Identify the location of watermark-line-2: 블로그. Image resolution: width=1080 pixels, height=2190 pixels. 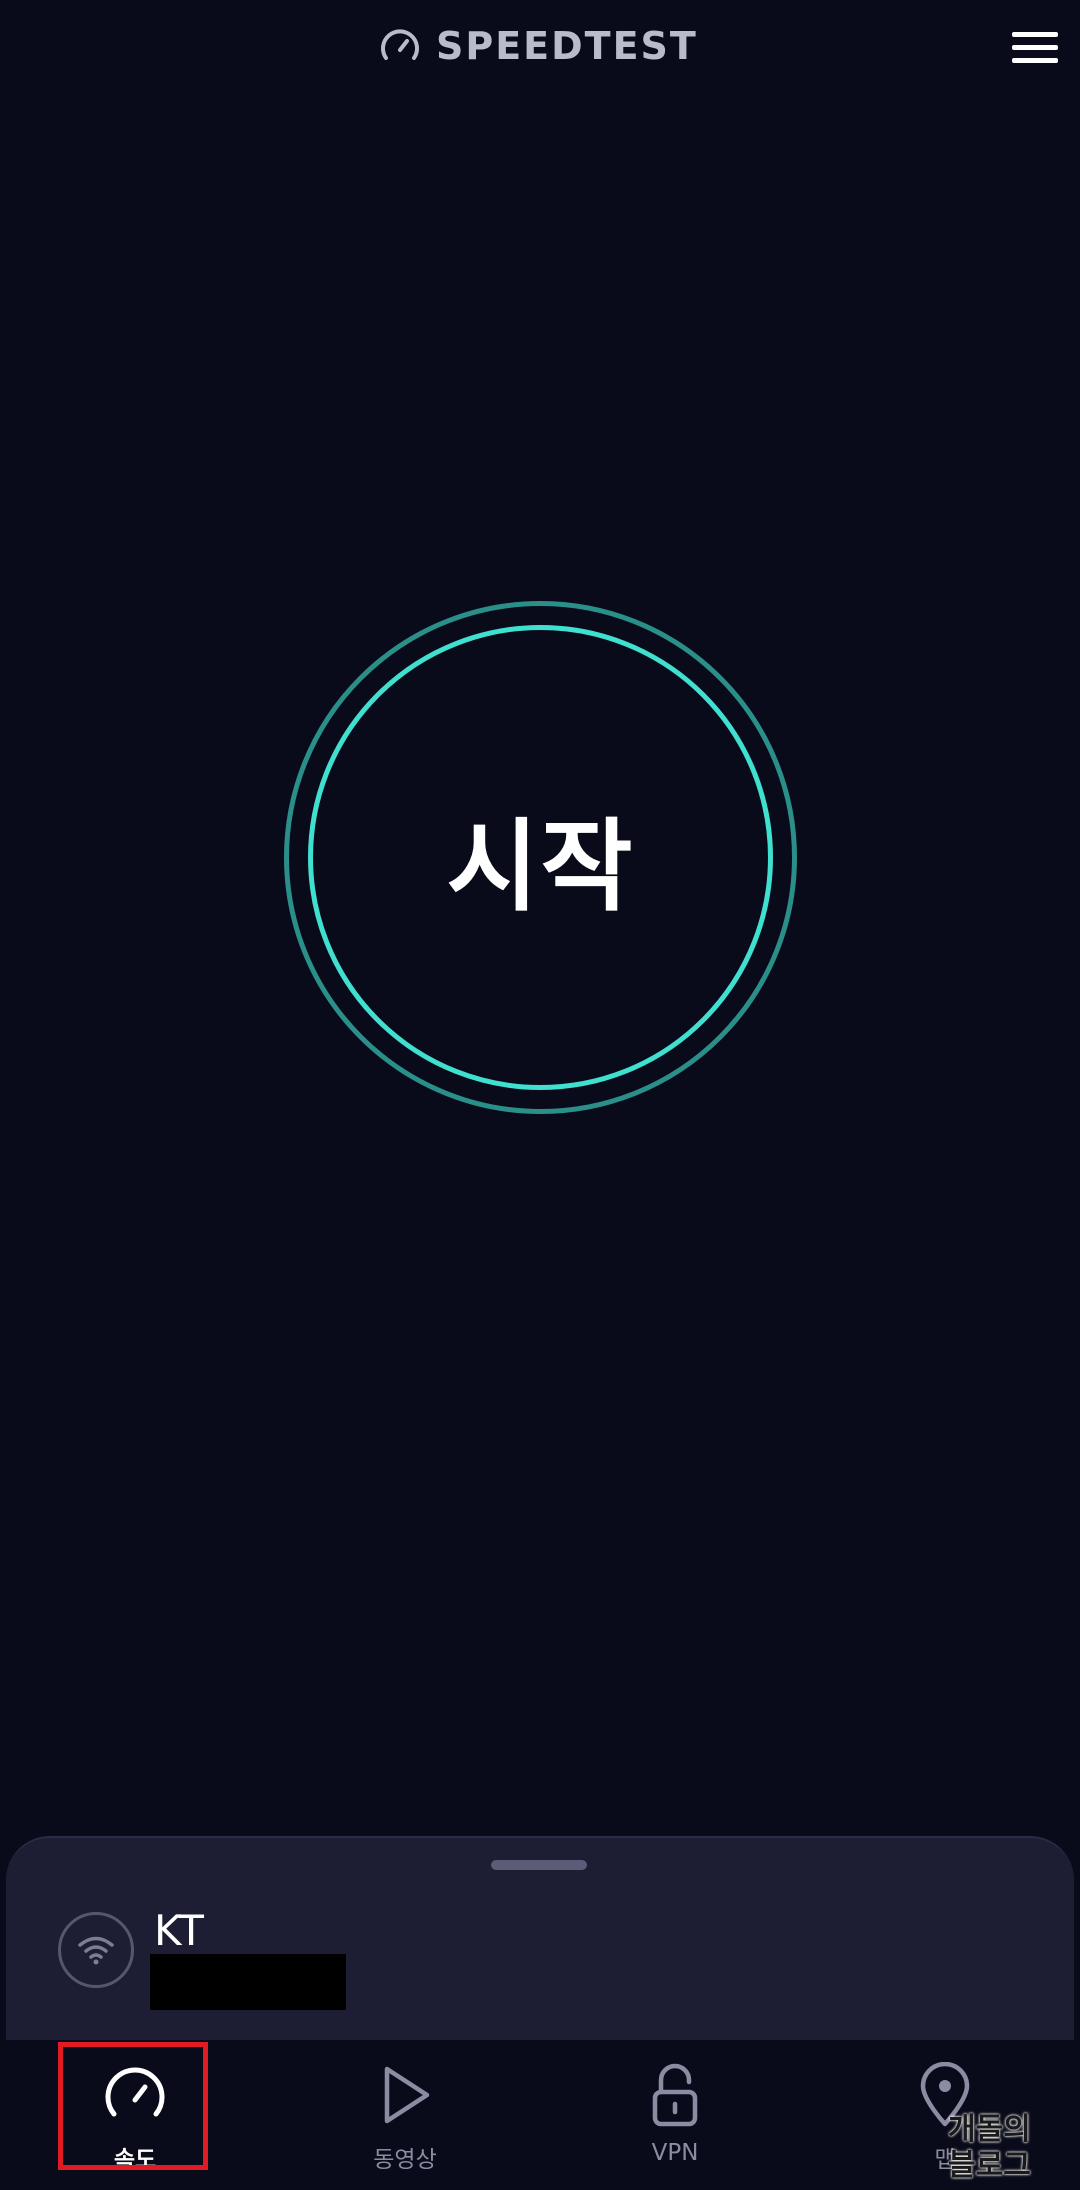
(989, 2165).